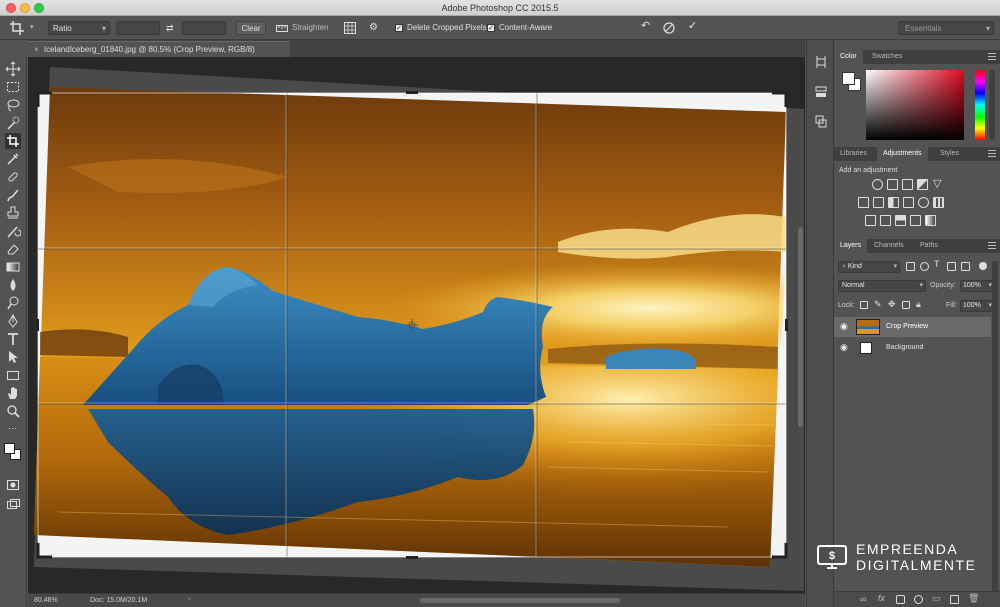  I want to click on opacity-input: 100% ▾, so click(977, 286).